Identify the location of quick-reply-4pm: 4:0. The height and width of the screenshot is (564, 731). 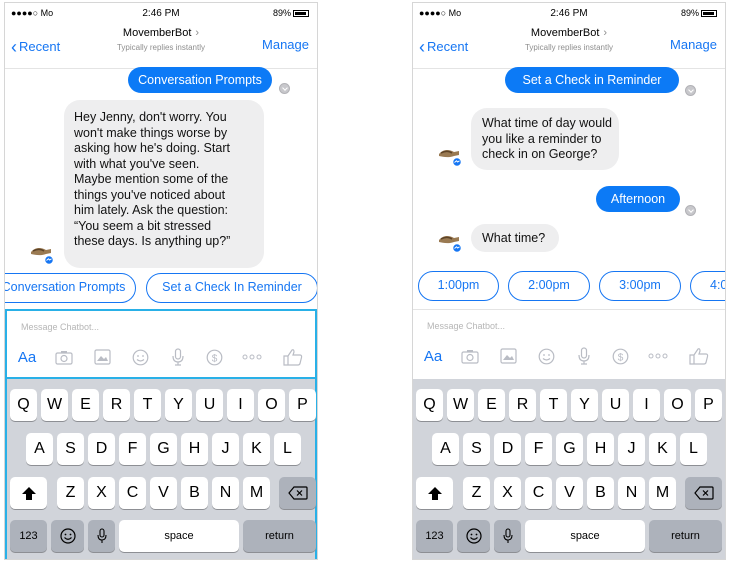
(707, 286).